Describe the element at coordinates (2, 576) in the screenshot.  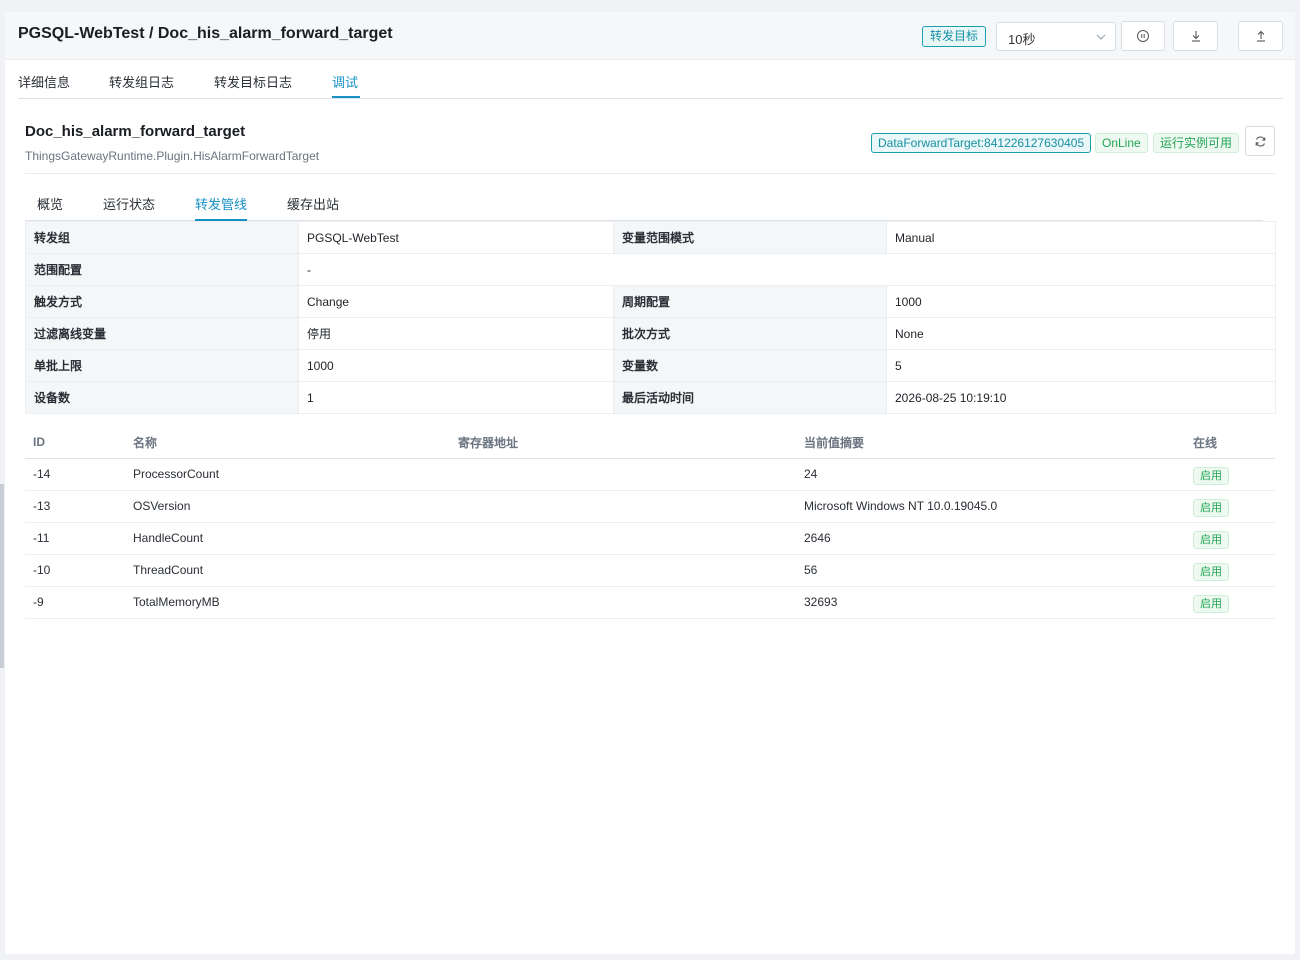
I see `window-edge` at that location.